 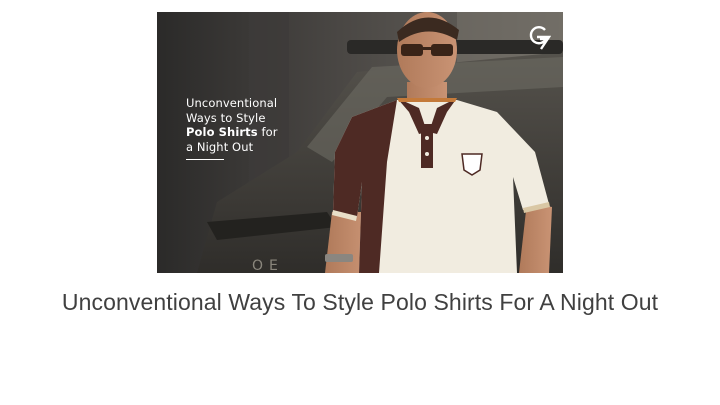 I want to click on hero-headline-line-4: a Night Out, so click(x=220, y=146).